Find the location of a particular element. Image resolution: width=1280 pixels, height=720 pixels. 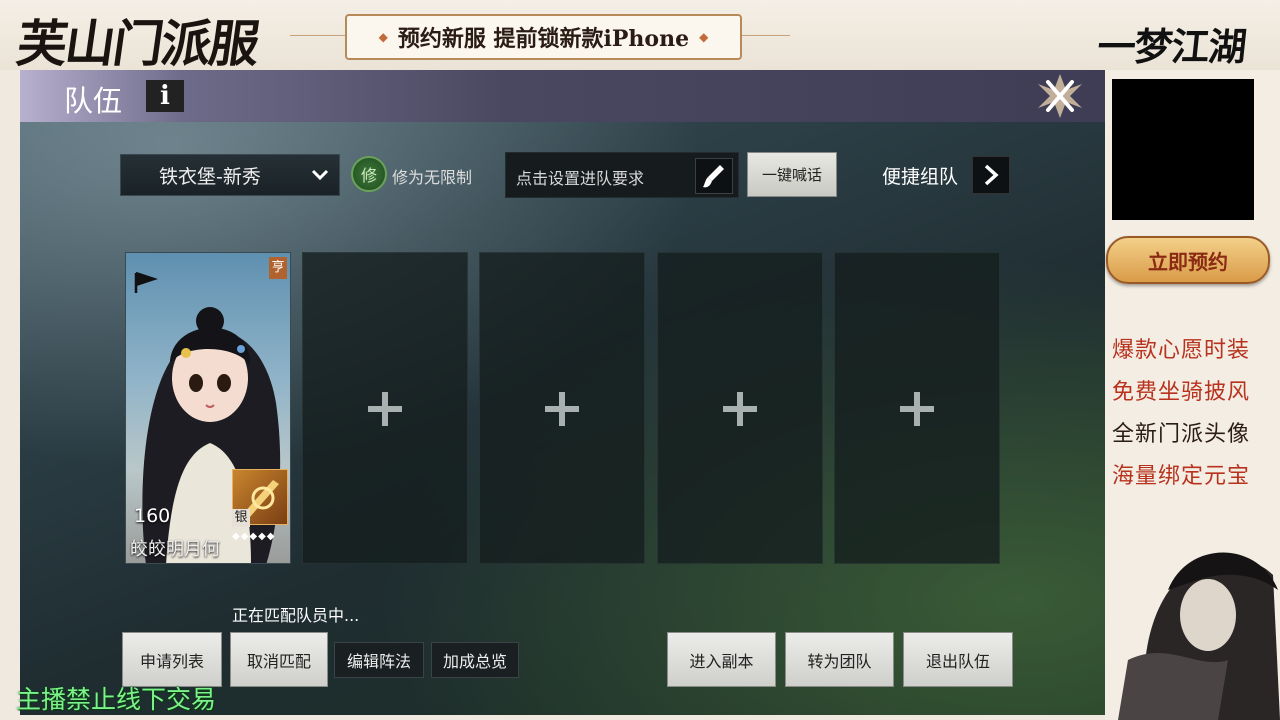

promo-banner: 预约新服 提前锁新款iPhone is located at coordinates (543, 37).